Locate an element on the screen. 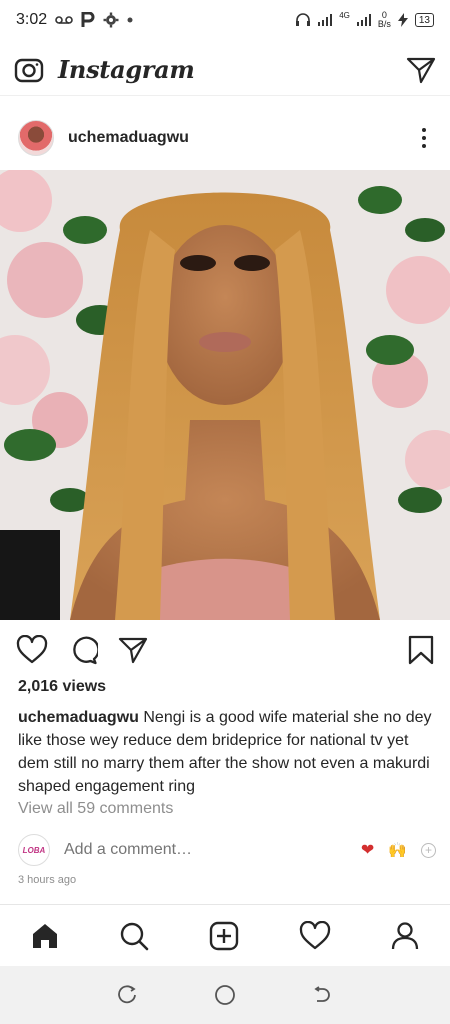 This screenshot has height=1024, width=450. comment-icon is located at coordinates (83, 650).